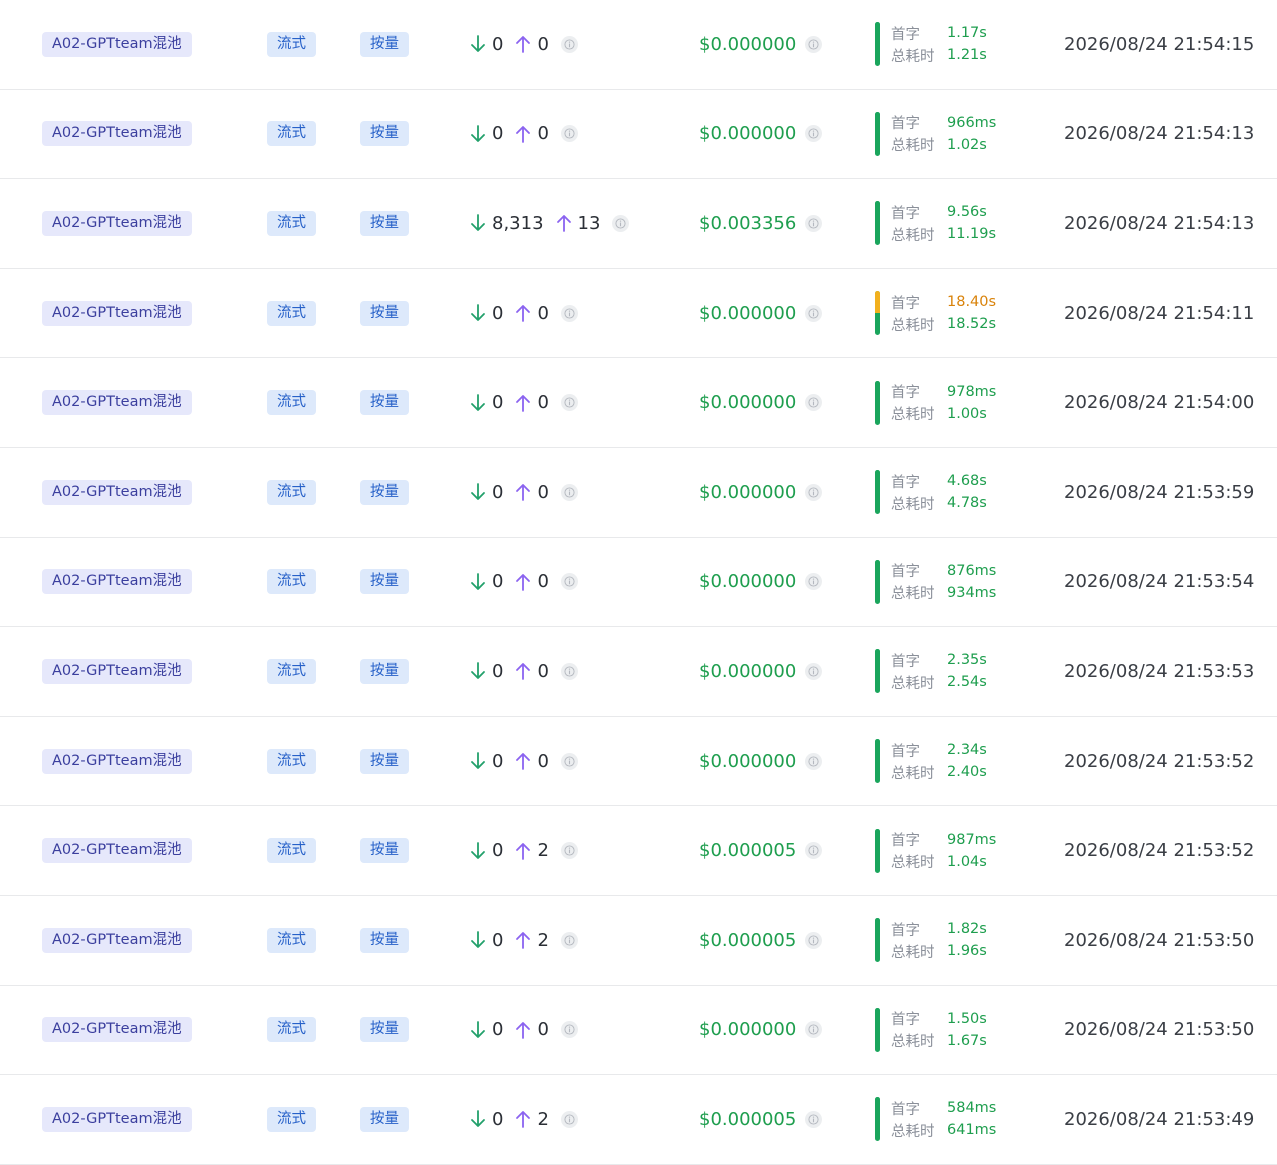 The height and width of the screenshot is (1165, 1277). I want to click on table-row: A02-GPTteam混池 流式 按量 0 2 $0.000005, so click(638, 1120).